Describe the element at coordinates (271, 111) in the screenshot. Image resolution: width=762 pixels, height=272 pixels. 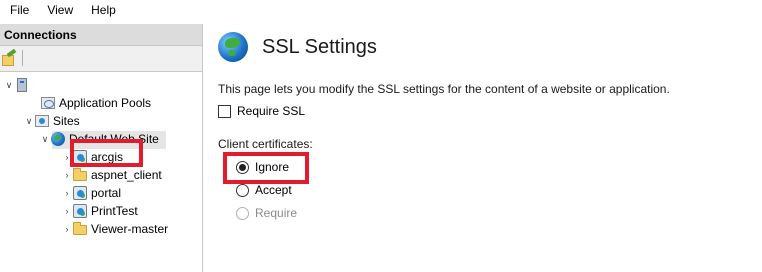
I see `require-ssl-label: Require SSL` at that location.